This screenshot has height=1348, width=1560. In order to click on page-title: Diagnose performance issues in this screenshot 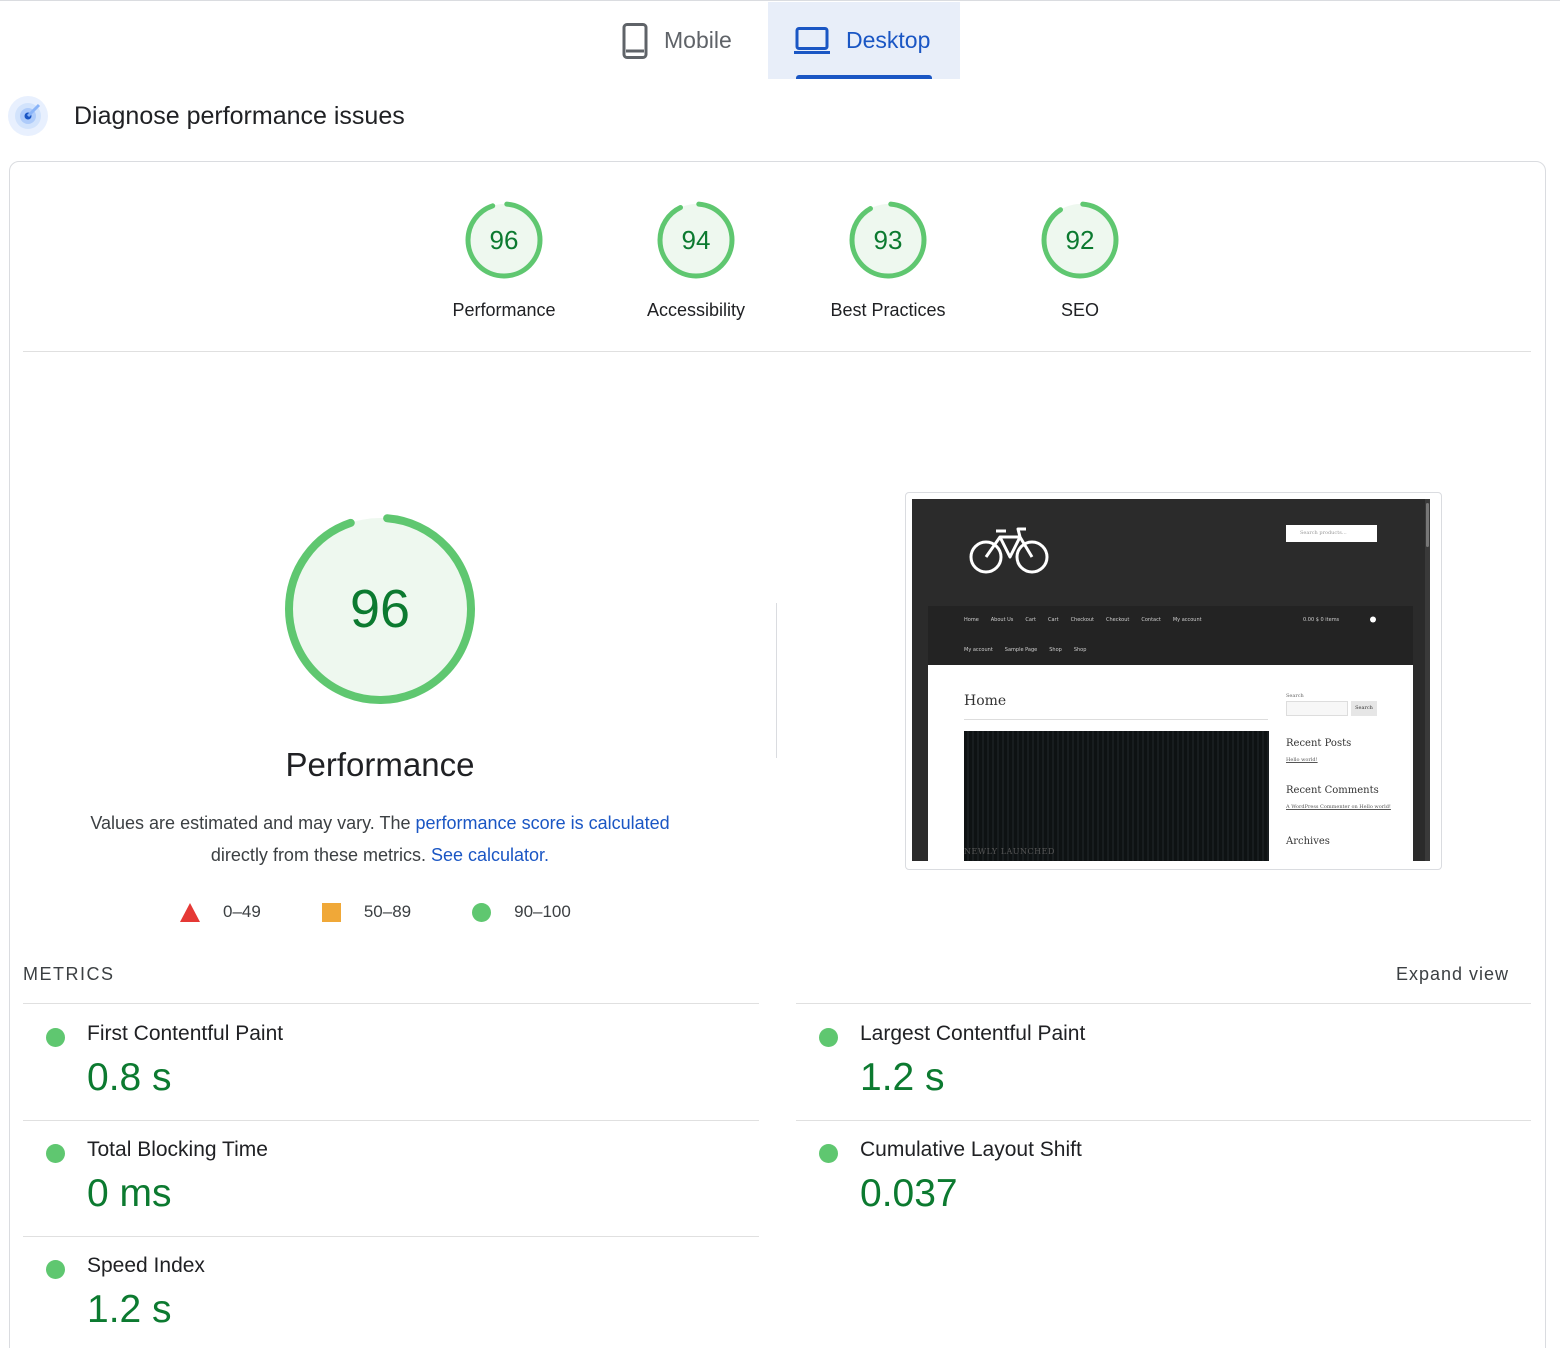, I will do `click(239, 115)`.